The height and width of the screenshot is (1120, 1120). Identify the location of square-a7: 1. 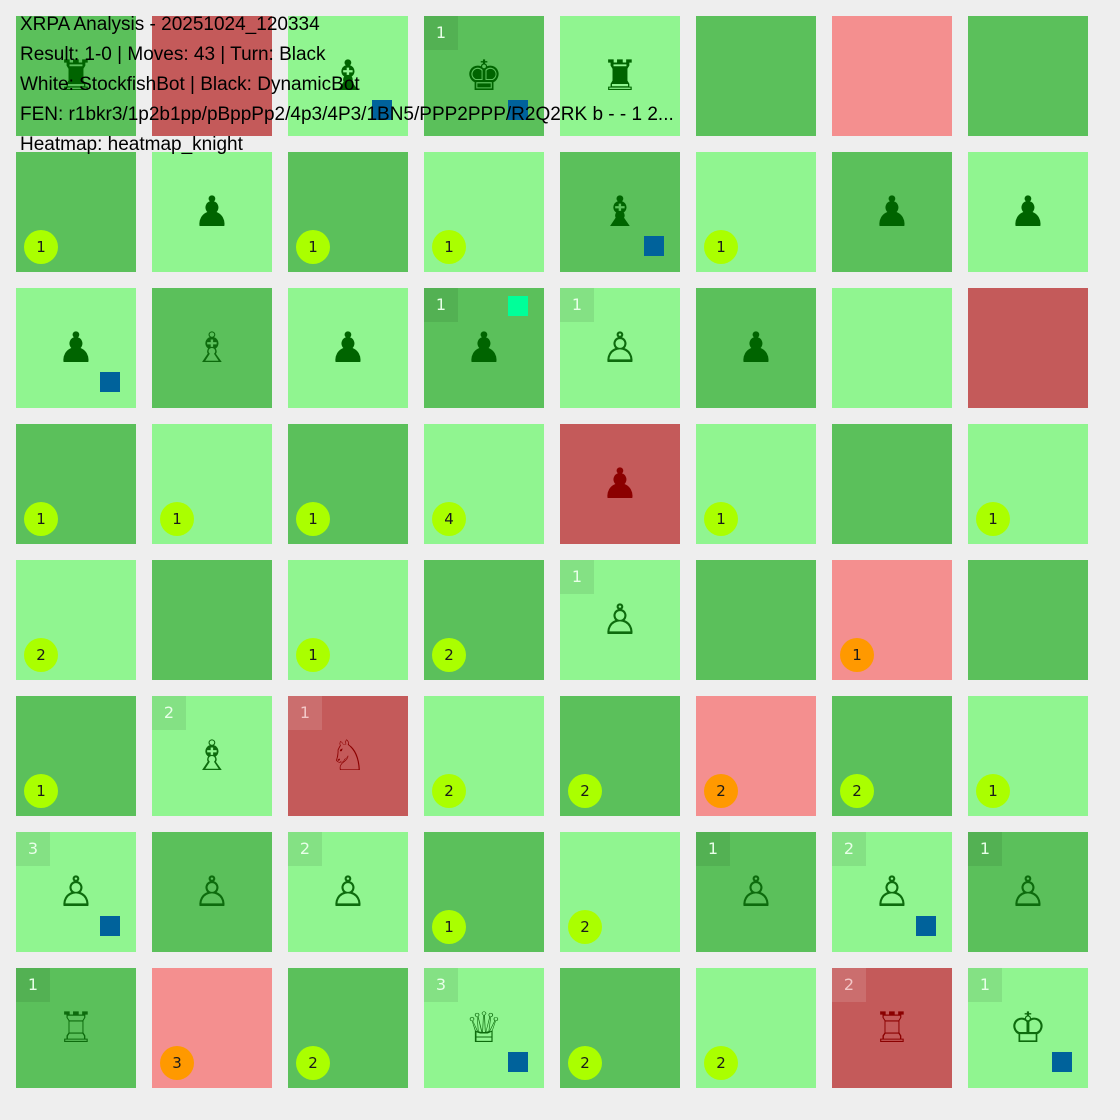
(76, 212).